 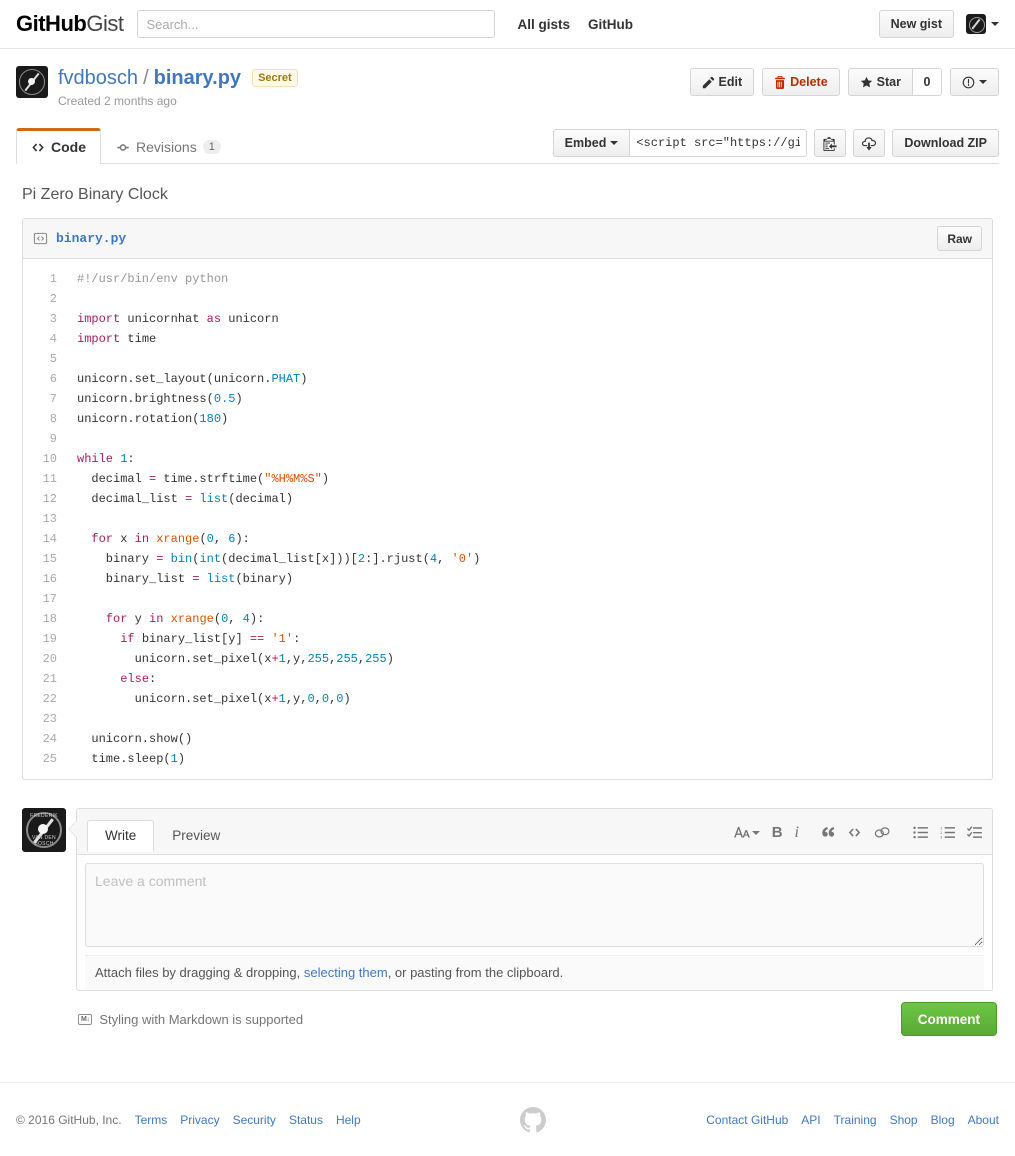 I want to click on copy-embed-button, so click(x=830, y=143).